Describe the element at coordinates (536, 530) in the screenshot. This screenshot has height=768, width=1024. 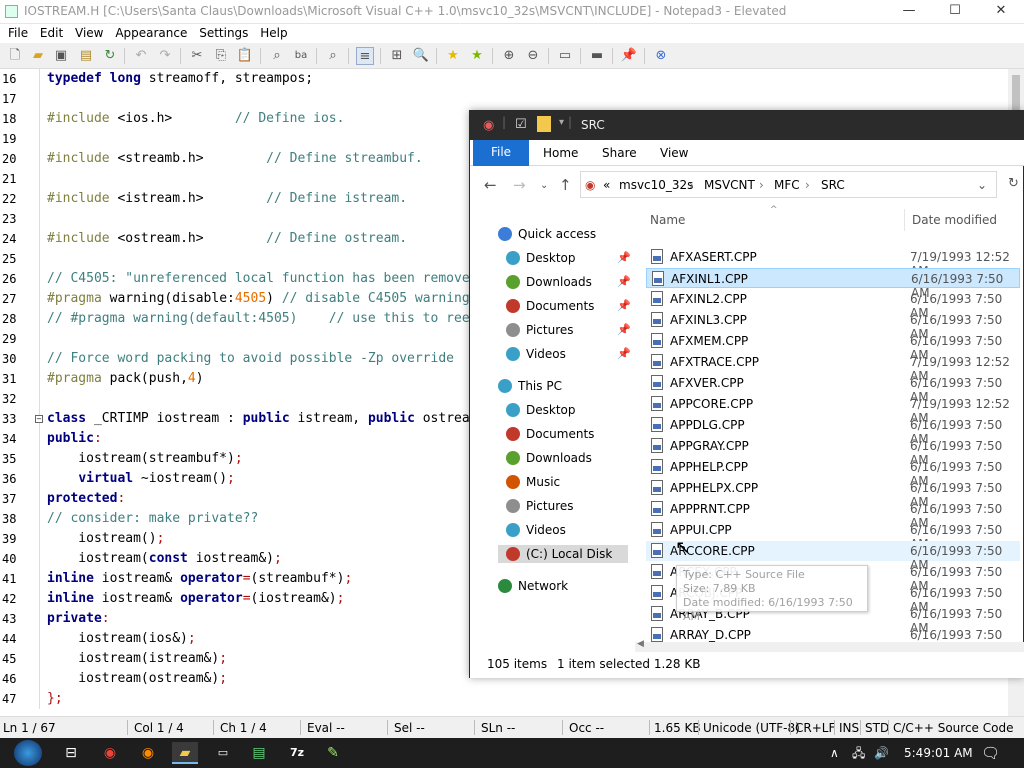
I see `nav-item-videos: Videos` at that location.